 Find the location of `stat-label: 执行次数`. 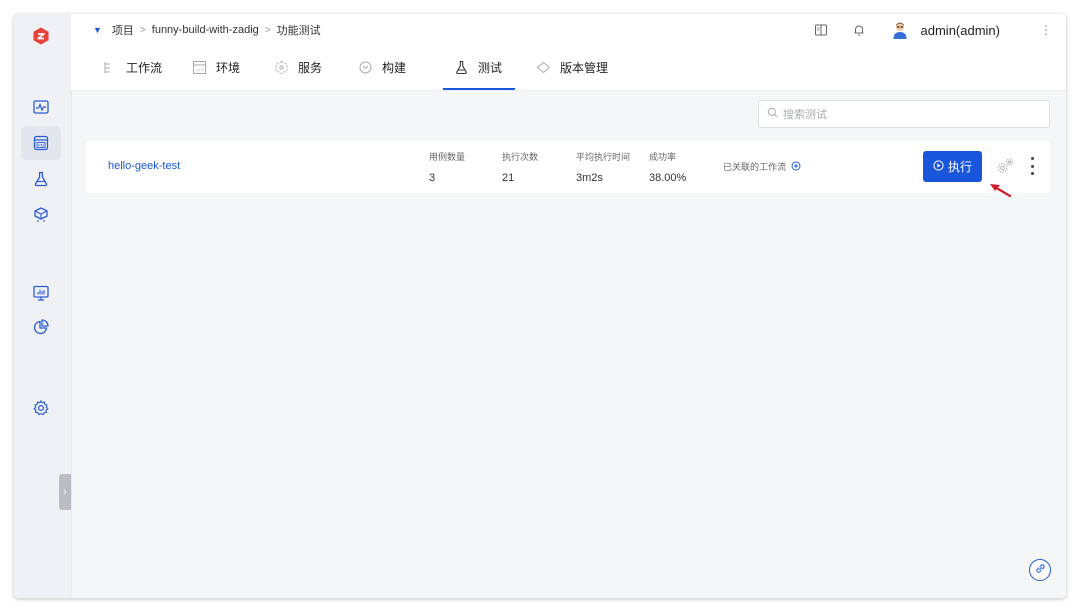

stat-label: 执行次数 is located at coordinates (520, 157).